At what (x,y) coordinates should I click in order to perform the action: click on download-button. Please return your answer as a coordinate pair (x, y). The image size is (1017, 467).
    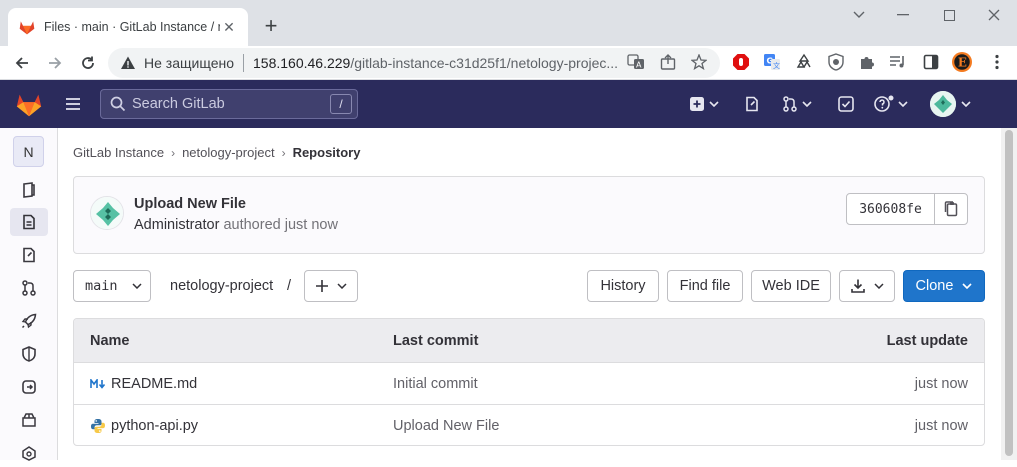
    Looking at the image, I should click on (867, 286).